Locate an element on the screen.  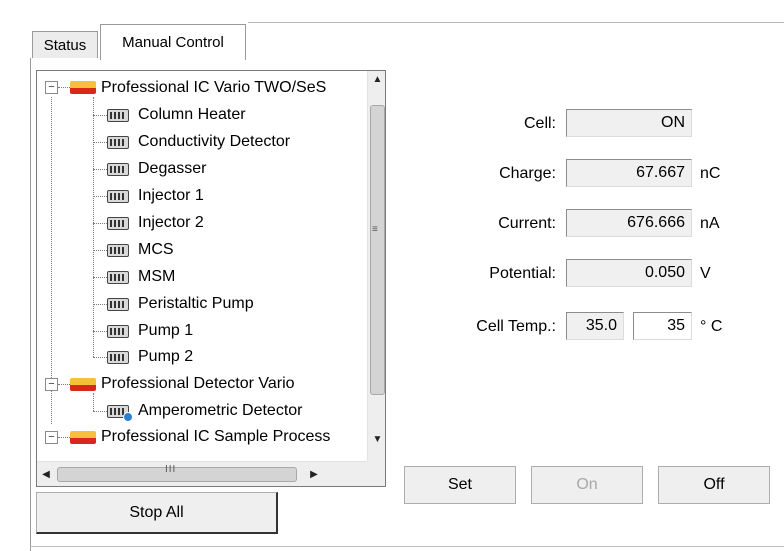
tree-item-mcs: MCS is located at coordinates (156, 250).